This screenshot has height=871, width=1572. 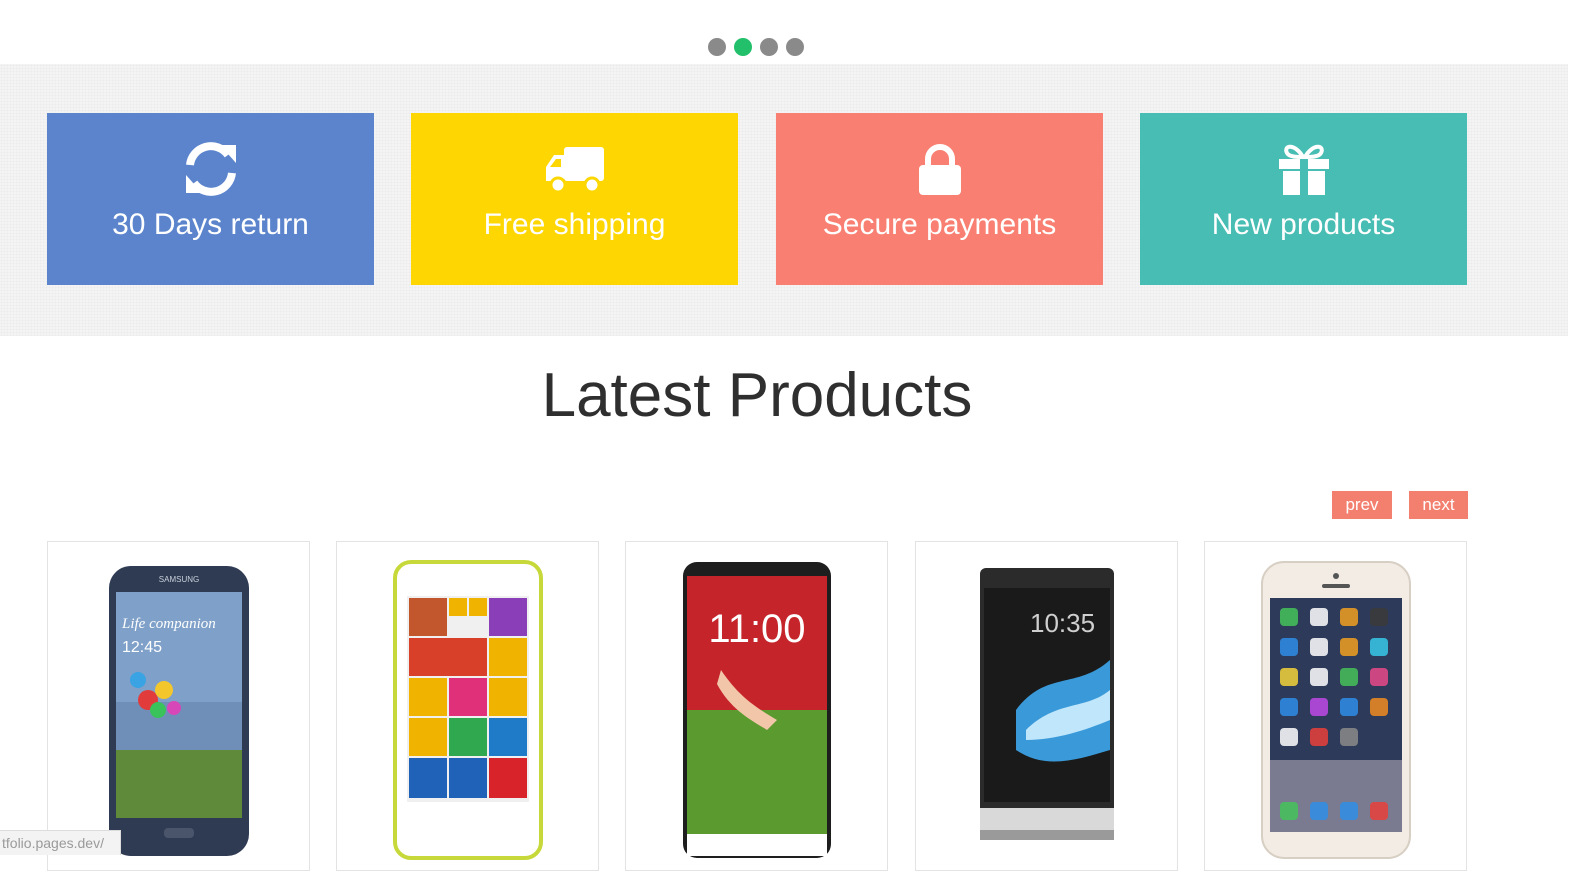 I want to click on truck-icon, so click(x=574, y=170).